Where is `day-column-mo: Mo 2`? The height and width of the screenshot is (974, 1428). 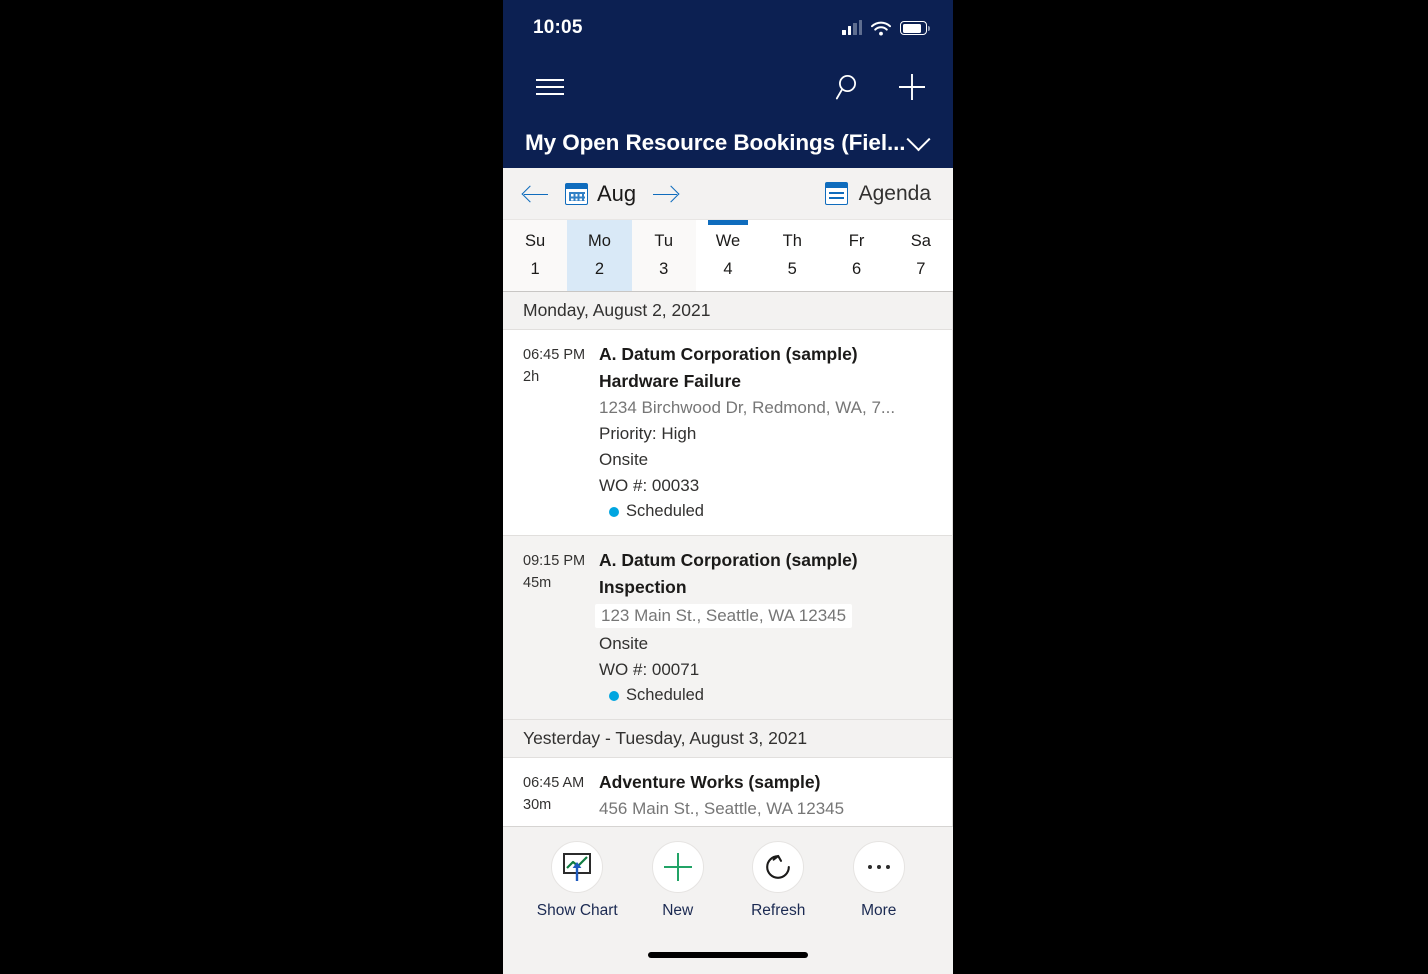
day-column-mo: Mo 2 is located at coordinates (599, 255).